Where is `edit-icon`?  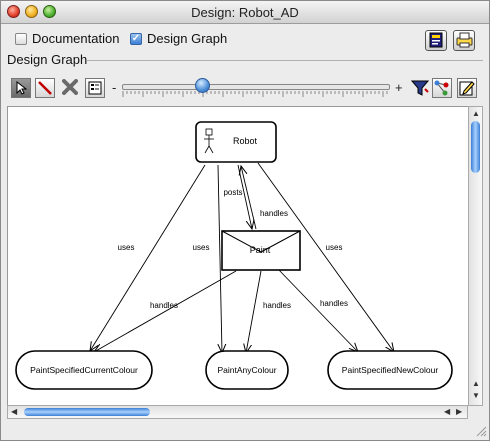 edit-icon is located at coordinates (467, 88).